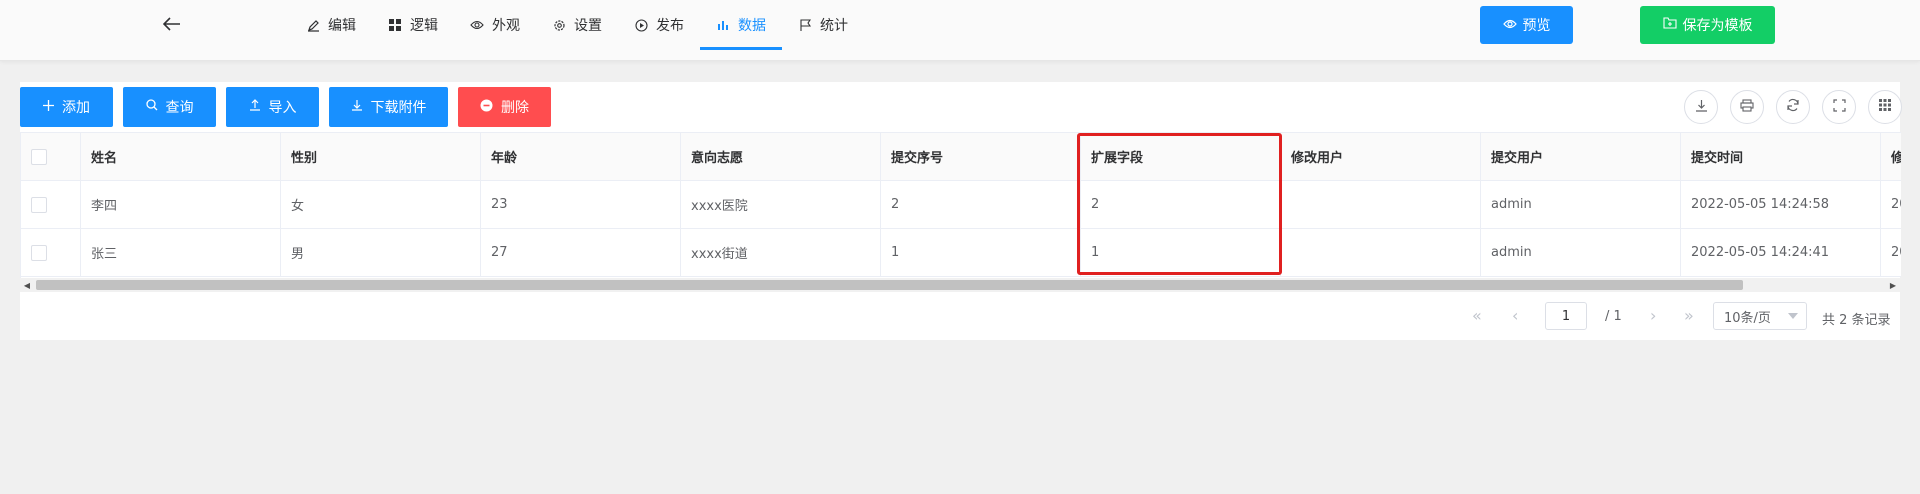 The height and width of the screenshot is (494, 1920). What do you see at coordinates (889, 285) in the screenshot?
I see `scrollbar-thumb` at bounding box center [889, 285].